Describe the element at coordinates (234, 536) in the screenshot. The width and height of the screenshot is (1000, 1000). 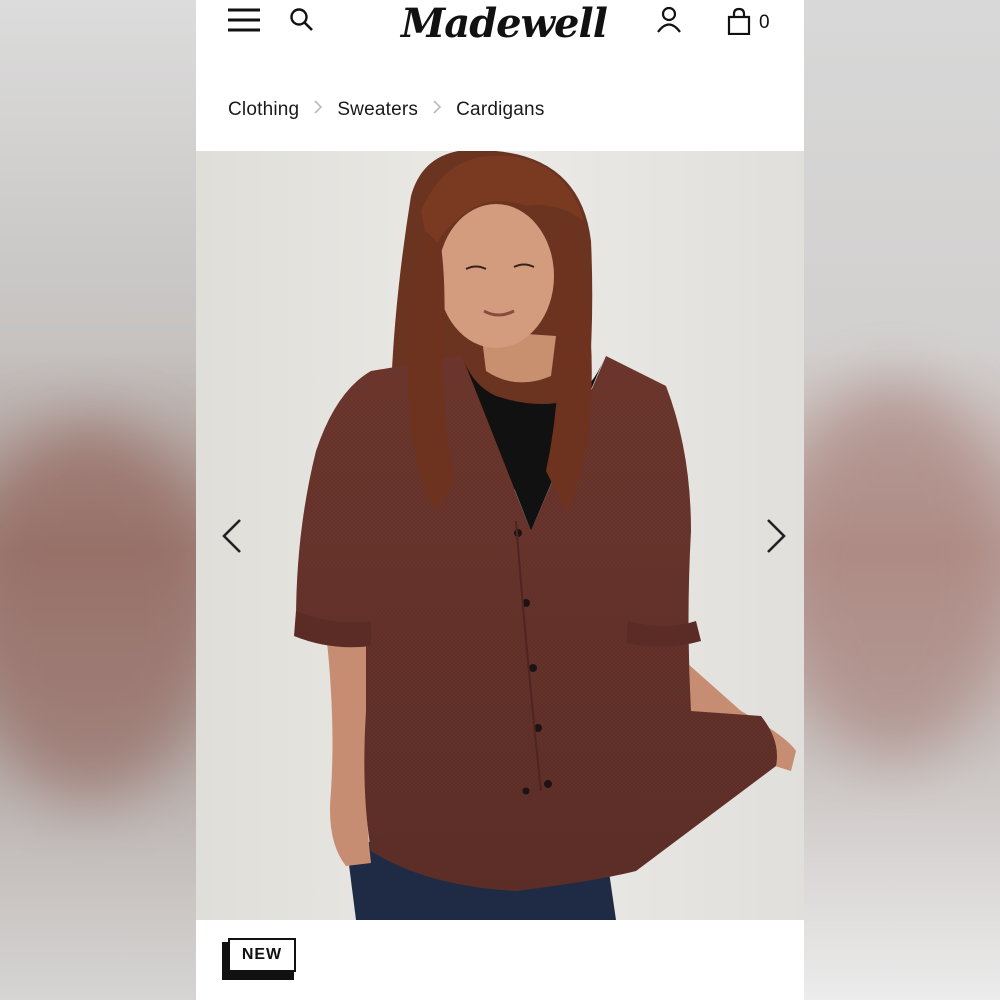
I see `chevron-left-icon` at that location.